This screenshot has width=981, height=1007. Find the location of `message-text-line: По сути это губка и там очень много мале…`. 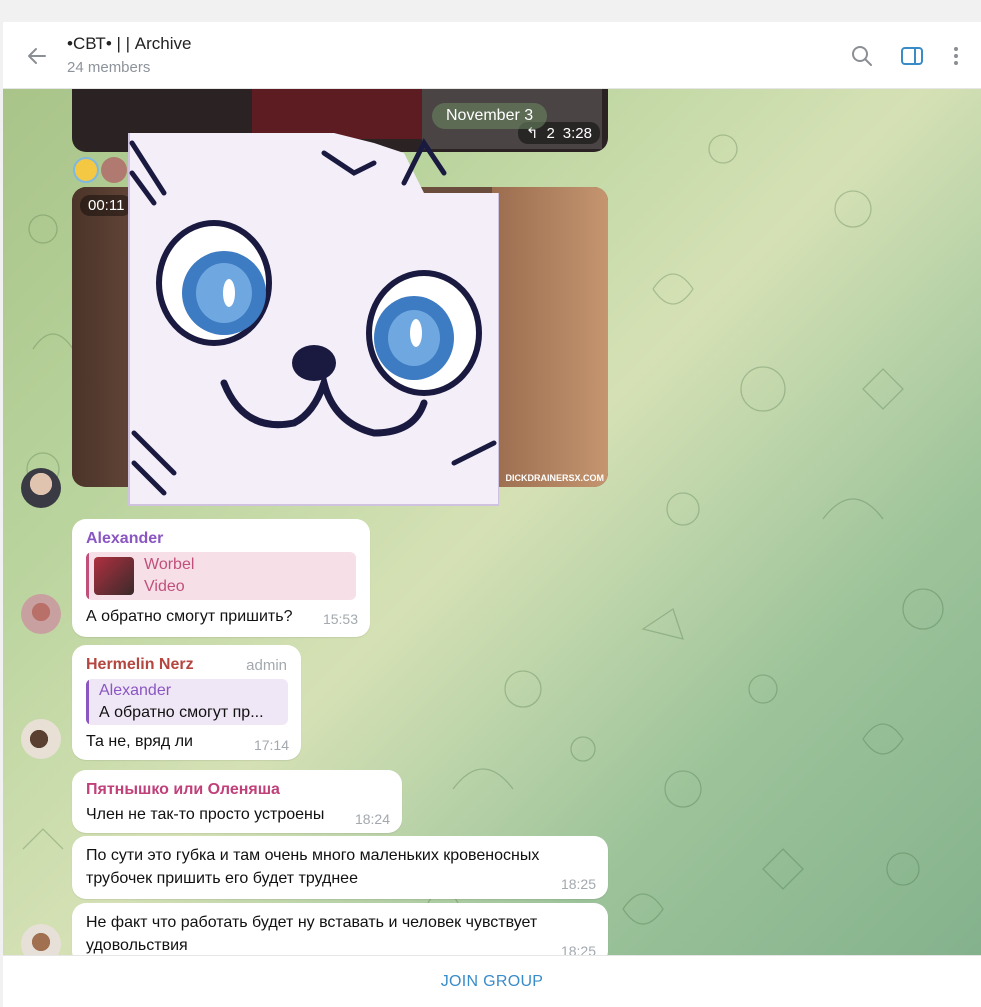

message-text-line: По сути это губка и там очень много мале… is located at coordinates (313, 855).